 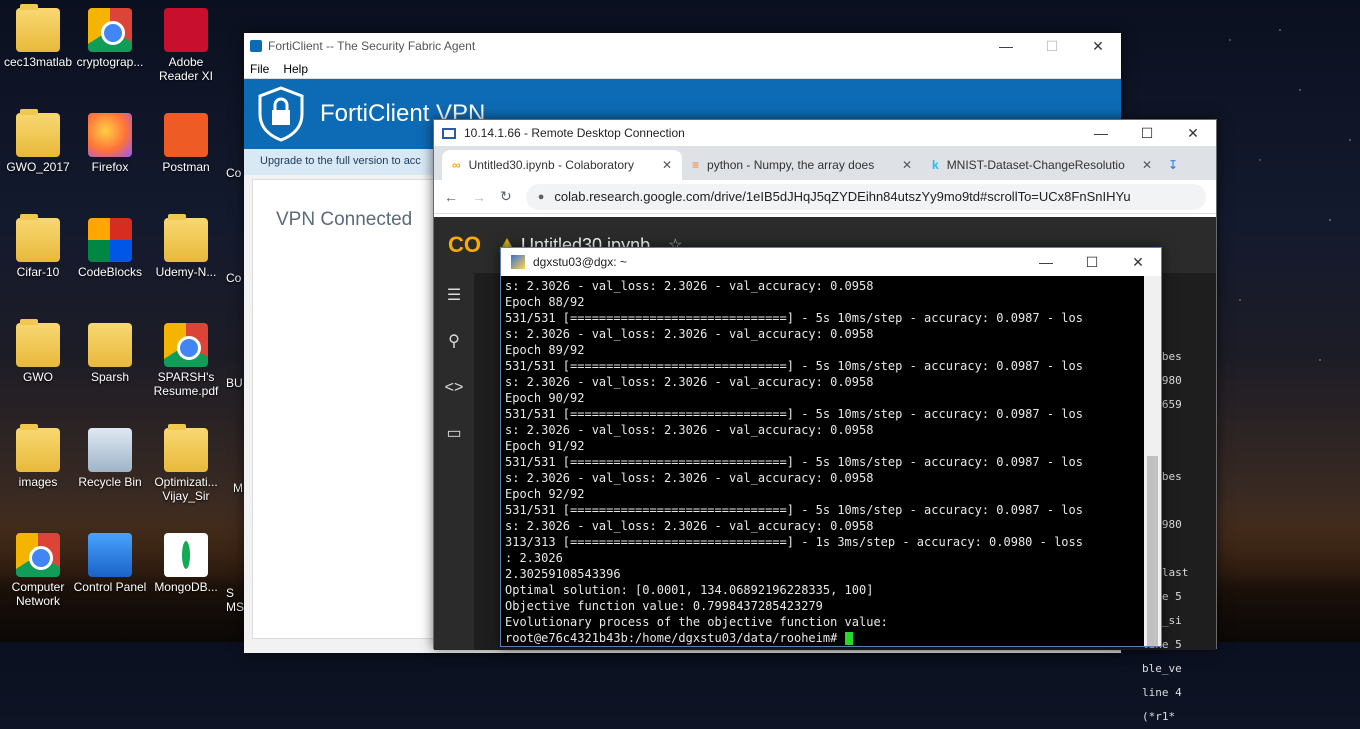 What do you see at coordinates (1193, 133) in the screenshot?
I see `rdp-close-button: ✕` at bounding box center [1193, 133].